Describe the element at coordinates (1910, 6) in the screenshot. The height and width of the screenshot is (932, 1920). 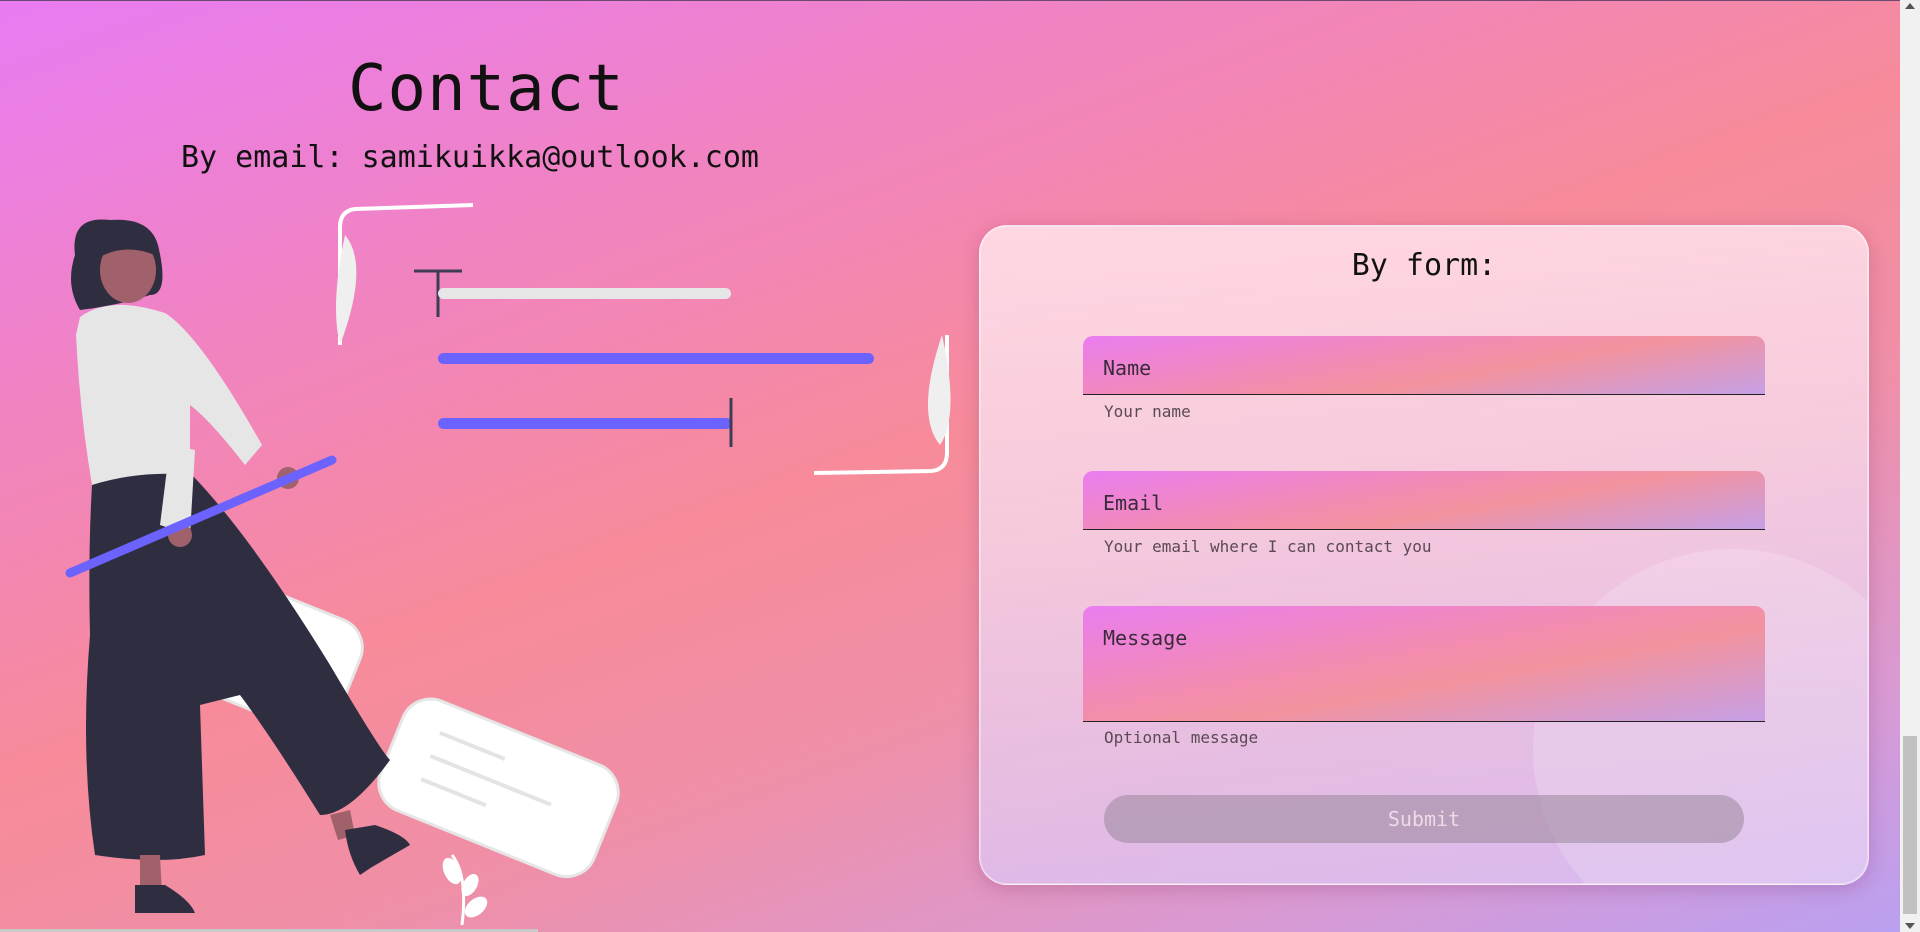
I see `scroll-up-arrow-icon` at that location.